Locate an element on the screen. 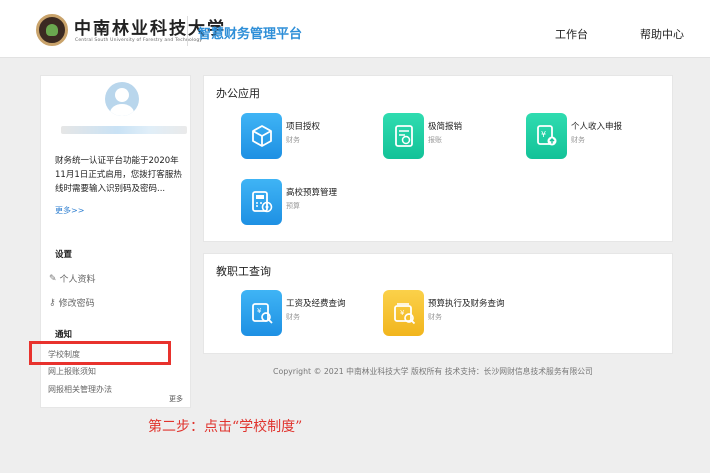 The height and width of the screenshot is (473, 710). app-name: 高校预算管理 is located at coordinates (312, 193).